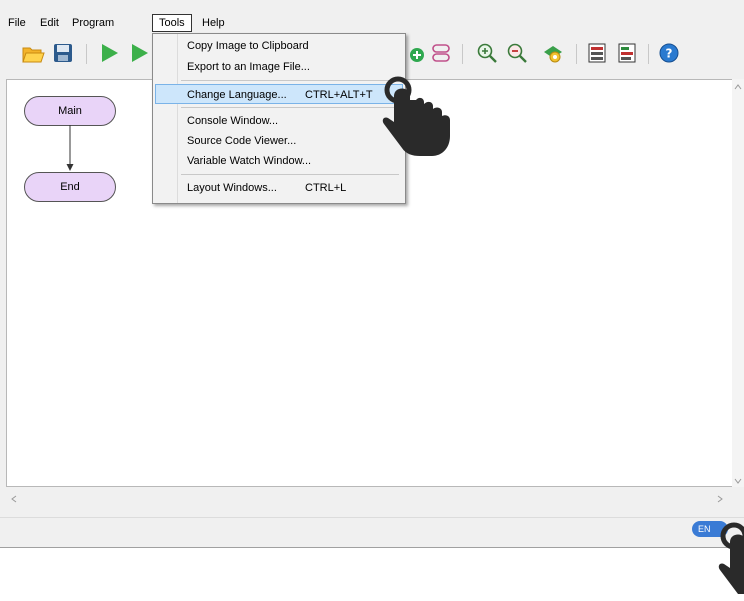  I want to click on menu-item-label: Copy Image to Clipboard, so click(248, 46).